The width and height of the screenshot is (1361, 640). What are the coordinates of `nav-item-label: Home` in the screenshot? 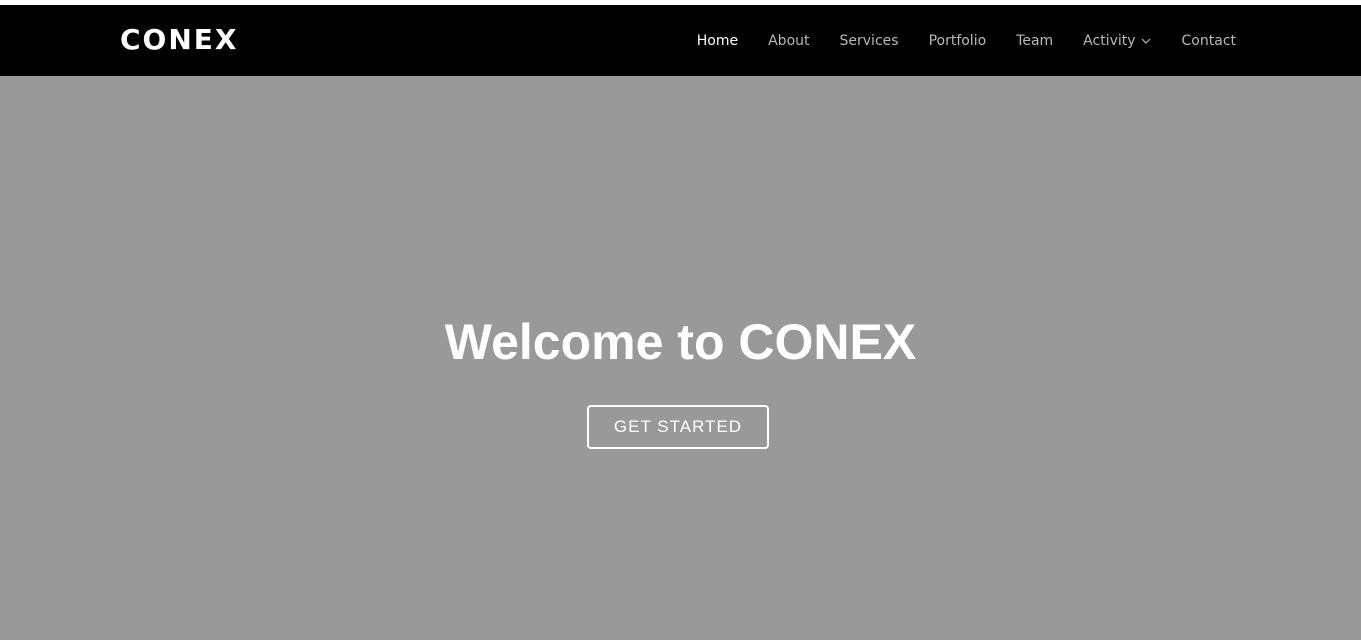 It's located at (717, 40).